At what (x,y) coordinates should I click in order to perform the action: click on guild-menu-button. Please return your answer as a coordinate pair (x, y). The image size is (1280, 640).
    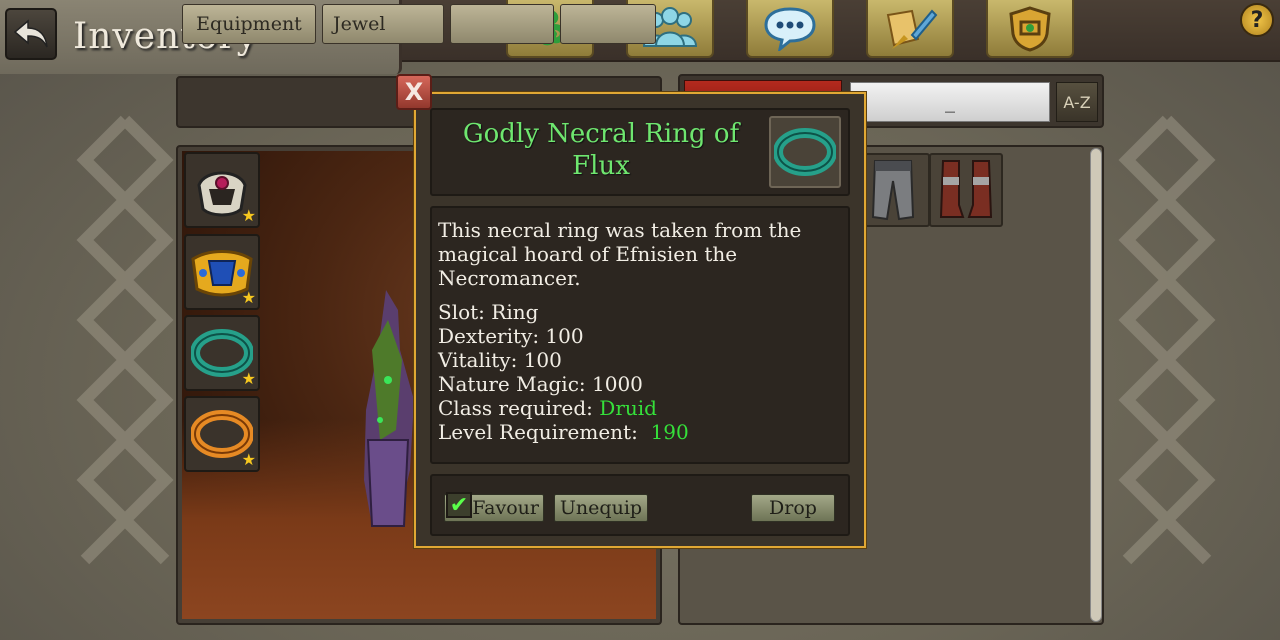
    Looking at the image, I should click on (1030, 29).